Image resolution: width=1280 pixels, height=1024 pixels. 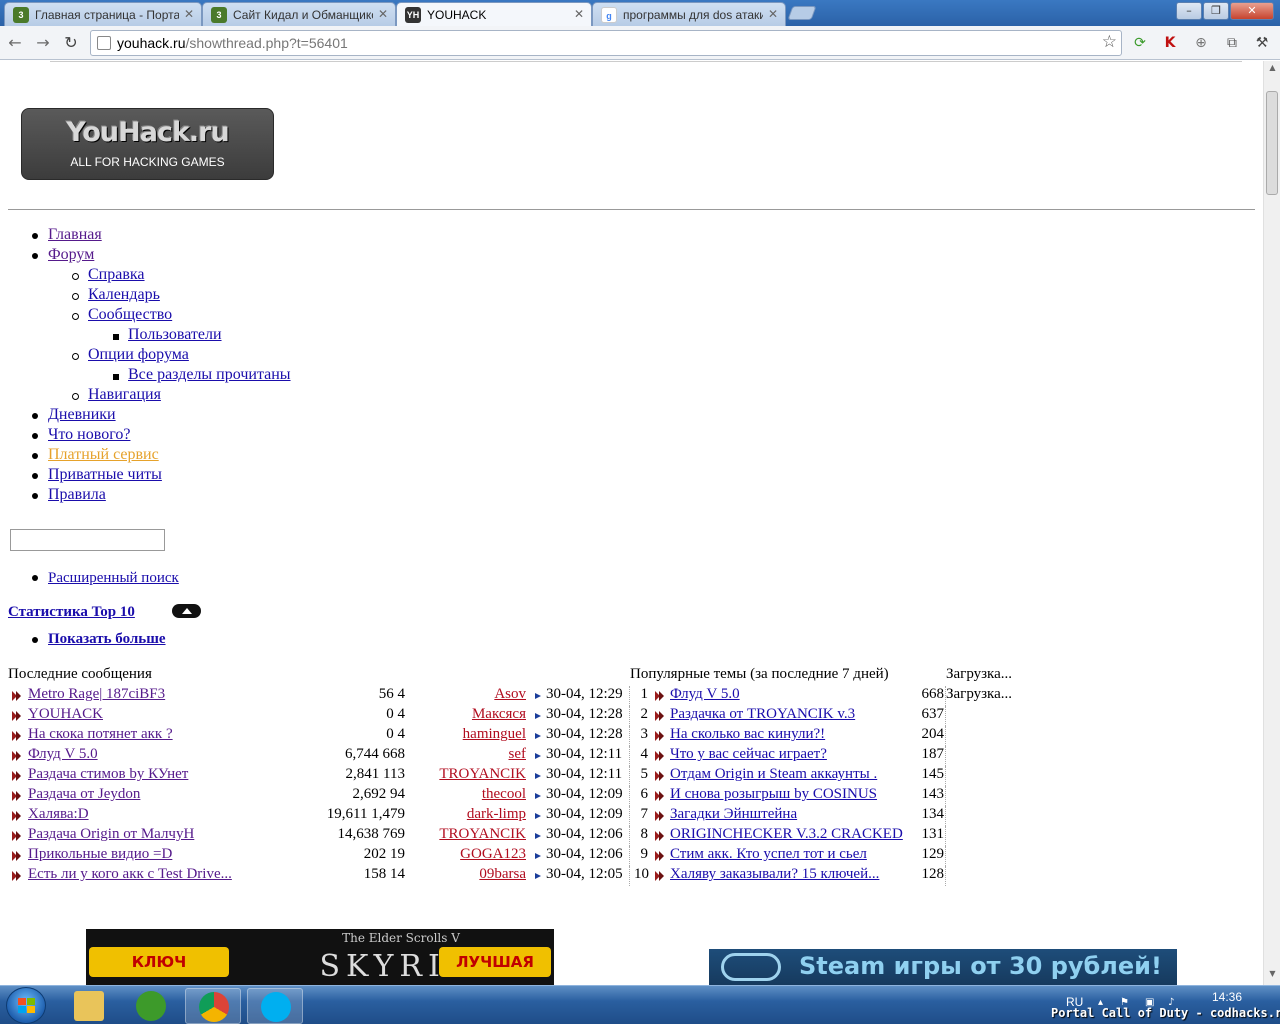 What do you see at coordinates (71, 612) in the screenshot?
I see `stats-title: Статистика Top 10` at bounding box center [71, 612].